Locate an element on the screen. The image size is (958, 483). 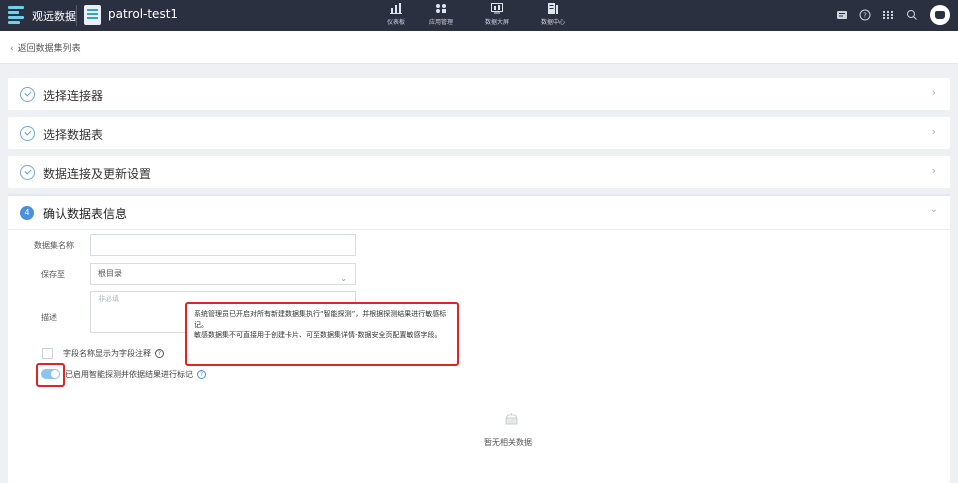
empty-state-text: 暂无相关数据 is located at coordinates (508, 442).